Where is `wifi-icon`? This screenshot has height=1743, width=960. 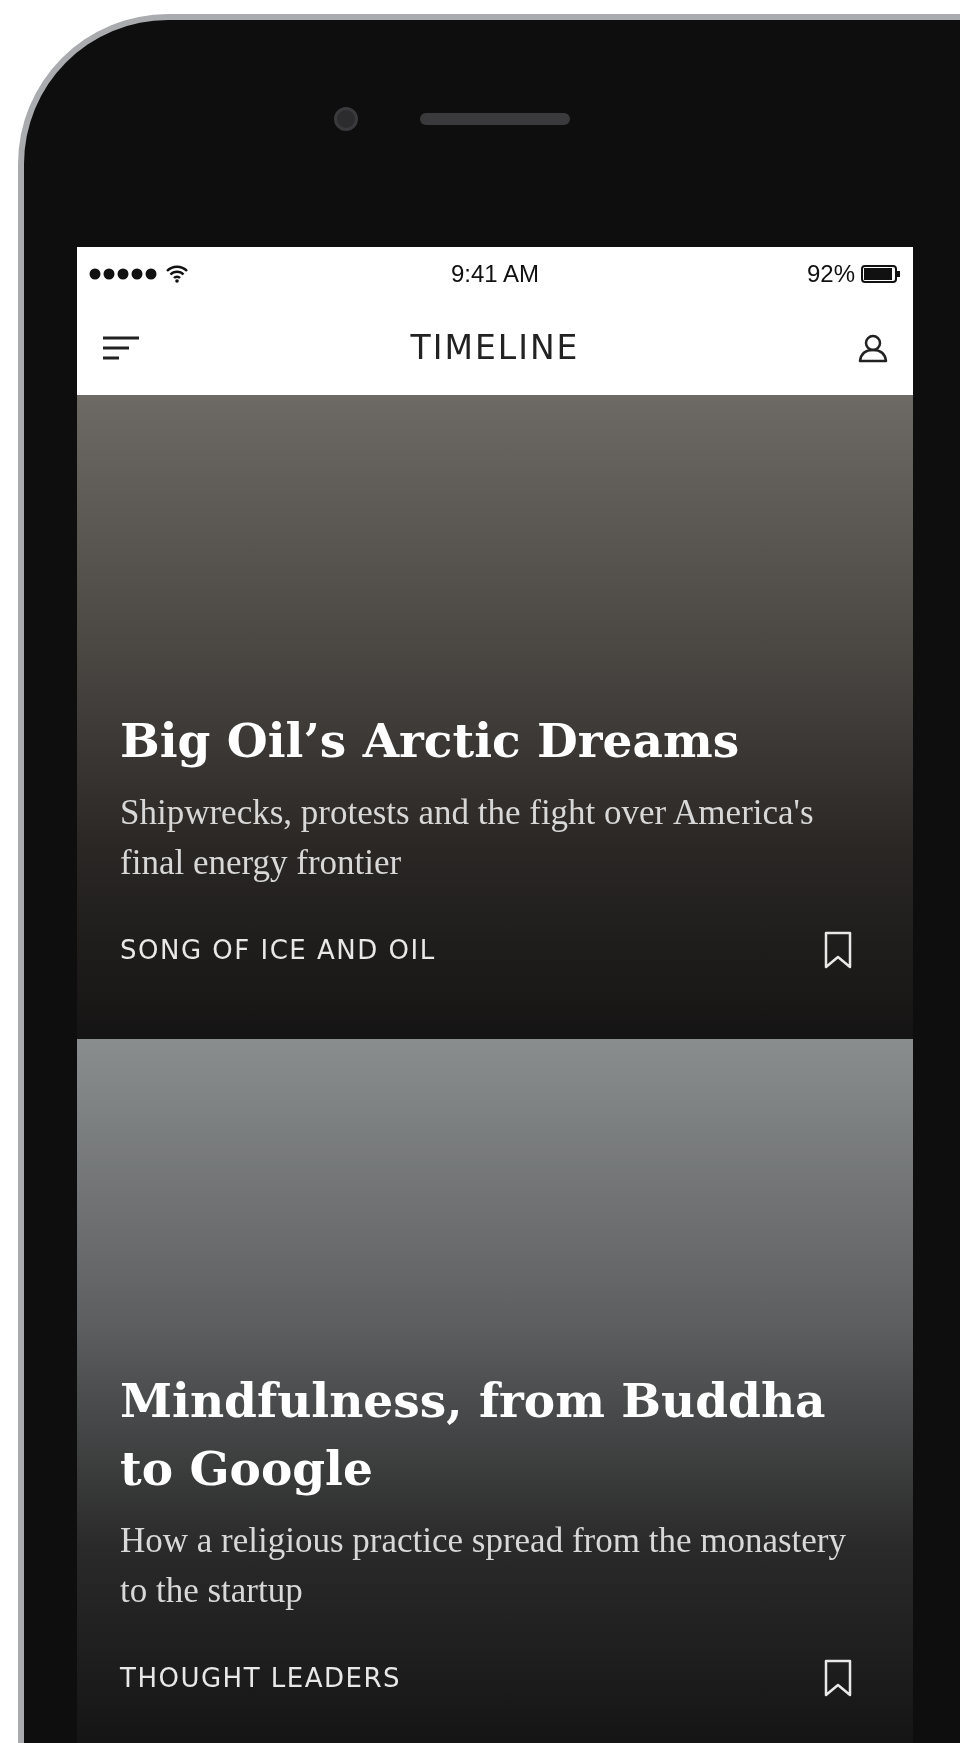
wifi-icon is located at coordinates (177, 273).